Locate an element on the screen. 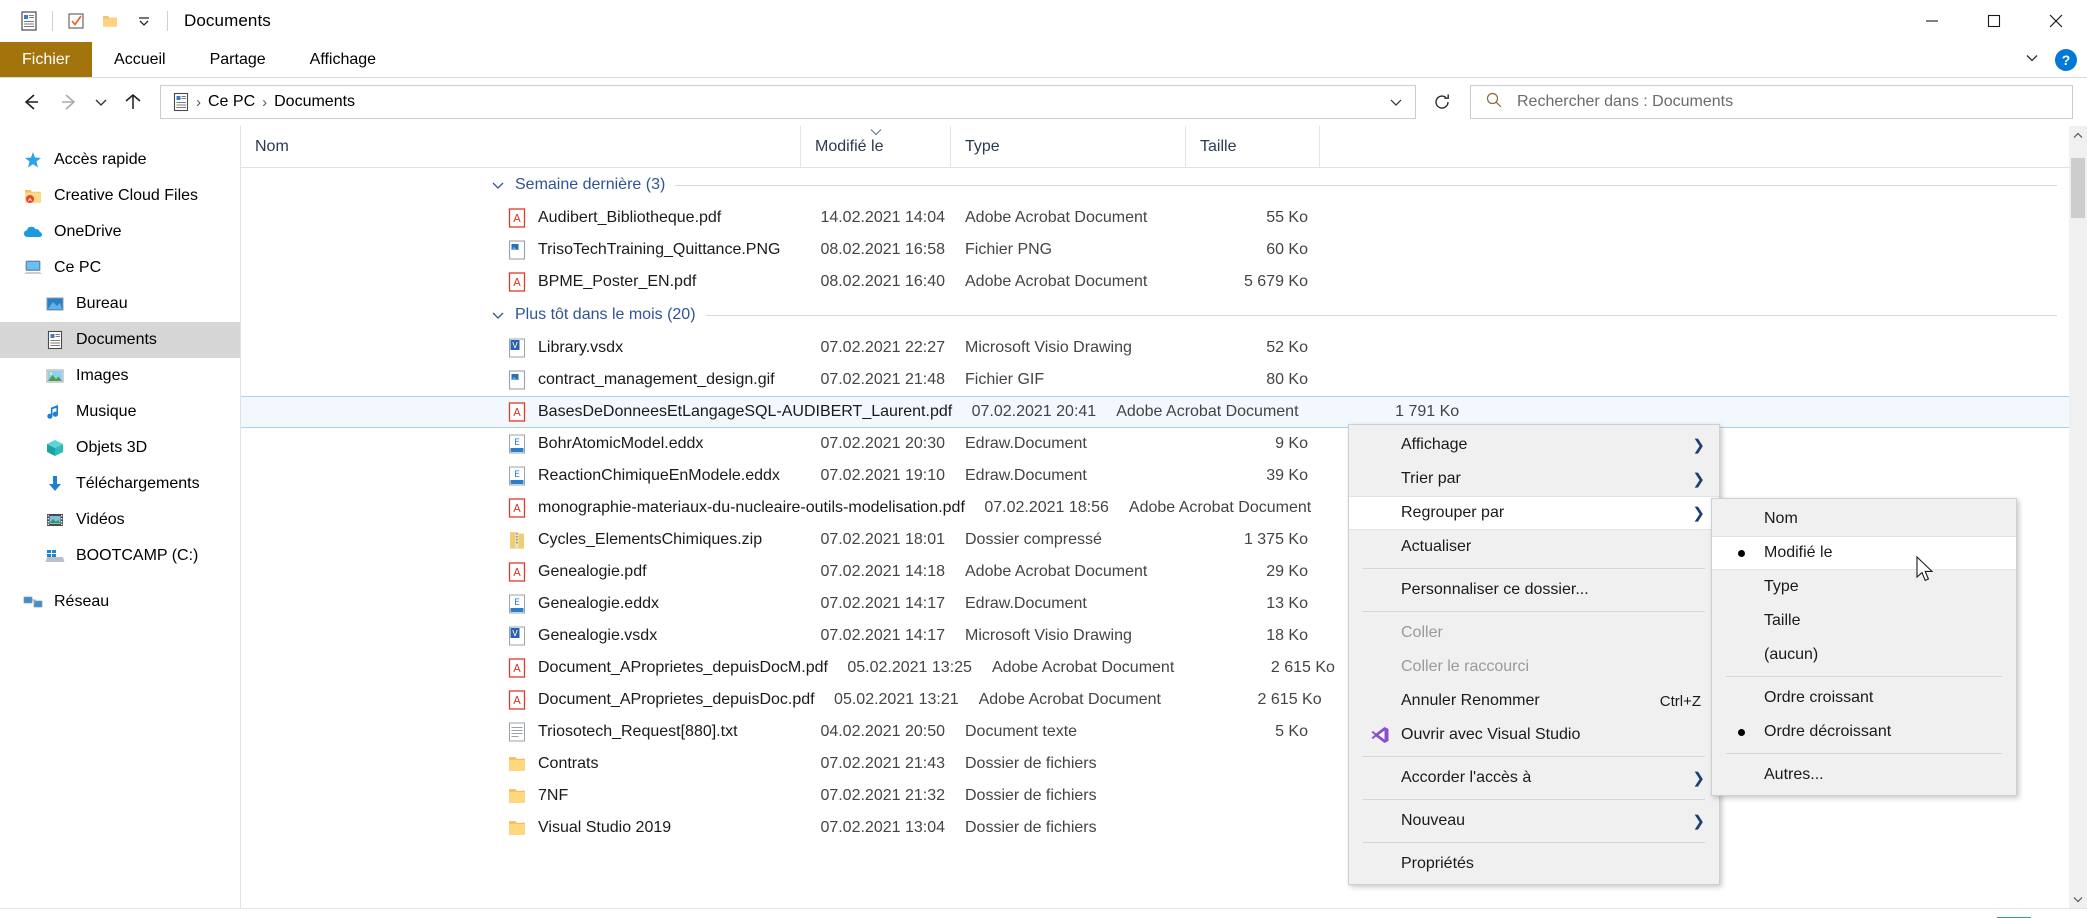  menu-item-annuler-renommer: Annuler Renommer Ctrl+Z is located at coordinates (1534, 701).